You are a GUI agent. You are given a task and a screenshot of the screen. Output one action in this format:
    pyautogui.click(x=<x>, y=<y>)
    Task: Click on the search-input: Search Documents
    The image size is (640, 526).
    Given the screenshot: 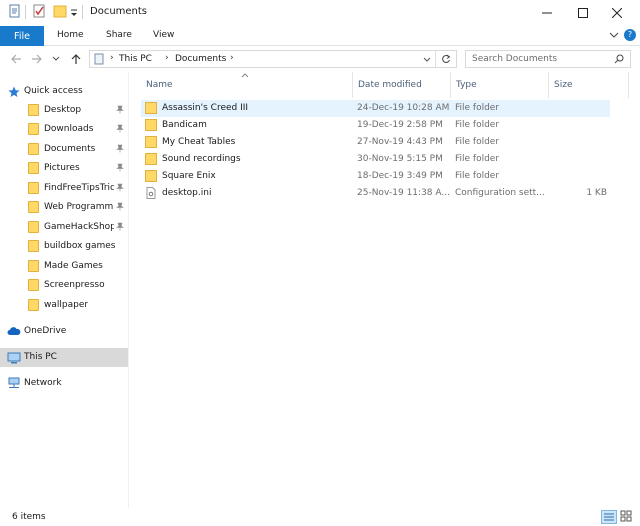 What is the action you would take?
    pyautogui.click(x=514, y=59)
    